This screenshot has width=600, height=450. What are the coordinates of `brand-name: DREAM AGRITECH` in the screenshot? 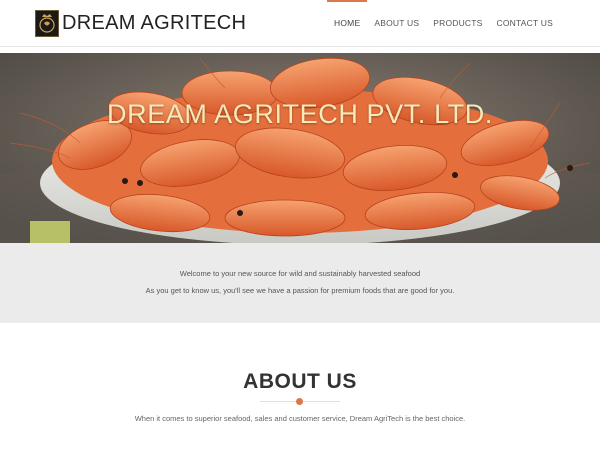 It's located at (154, 23).